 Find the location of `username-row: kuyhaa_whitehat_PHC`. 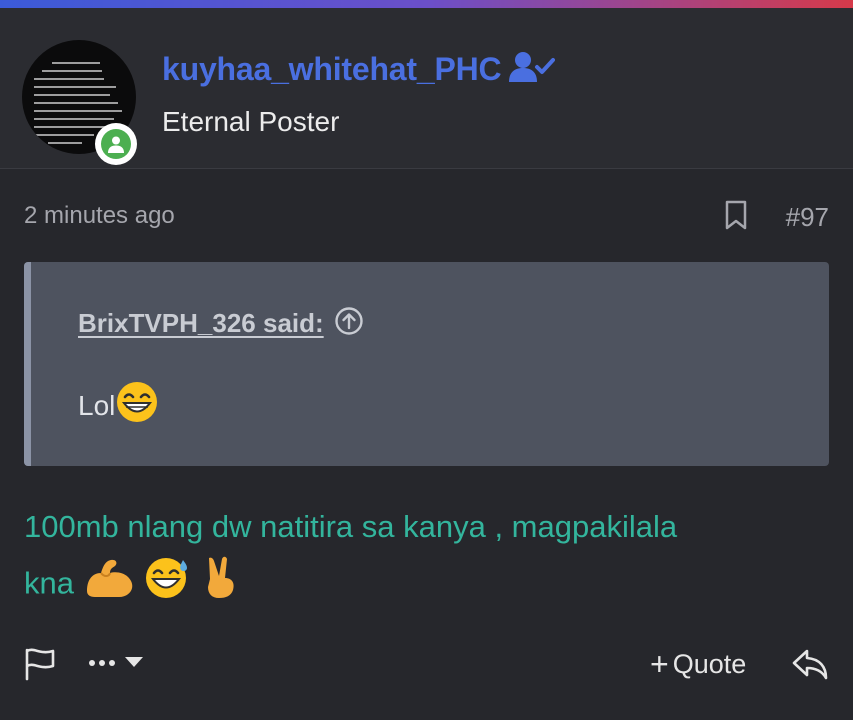

username-row: kuyhaa_whitehat_PHC is located at coordinates (359, 69).